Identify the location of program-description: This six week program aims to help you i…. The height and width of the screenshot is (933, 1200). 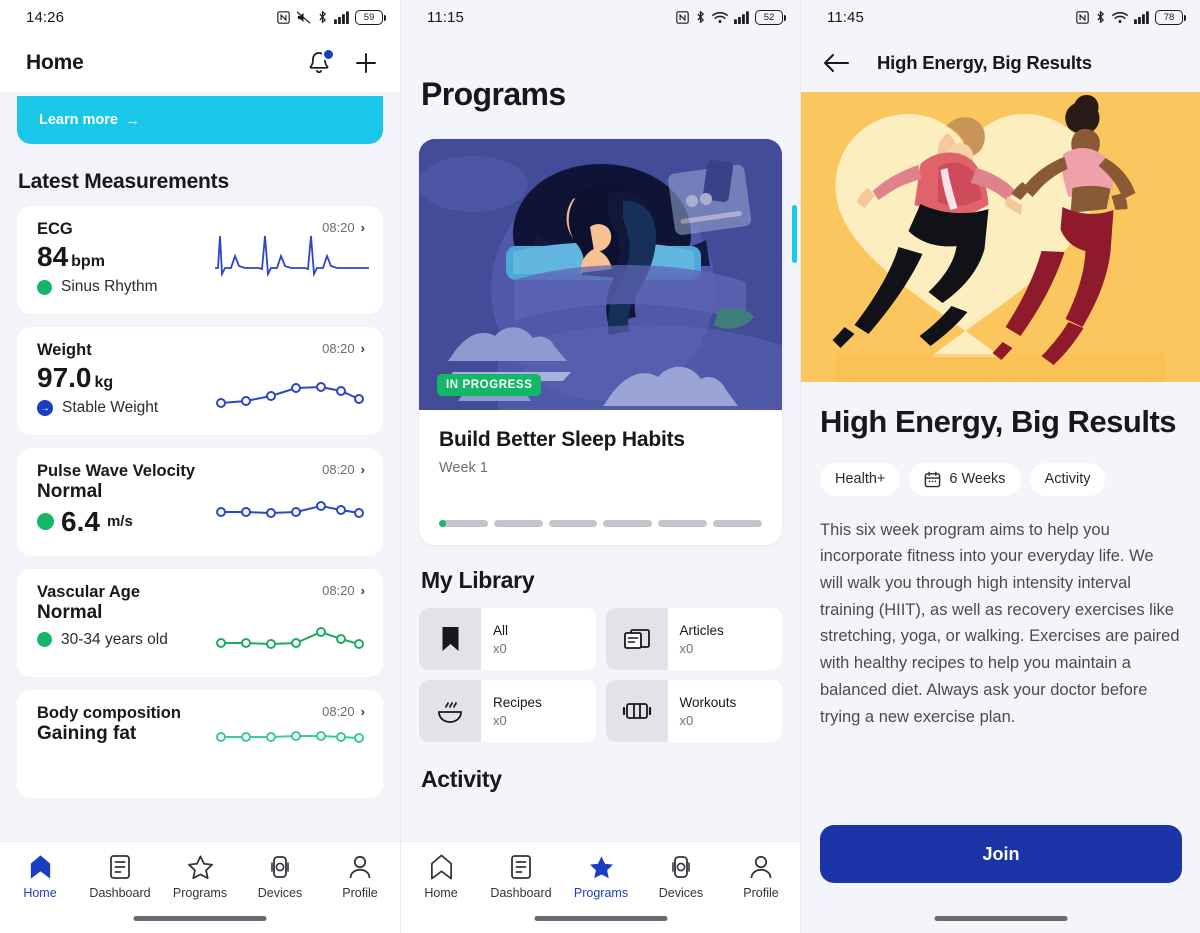
(1000, 623).